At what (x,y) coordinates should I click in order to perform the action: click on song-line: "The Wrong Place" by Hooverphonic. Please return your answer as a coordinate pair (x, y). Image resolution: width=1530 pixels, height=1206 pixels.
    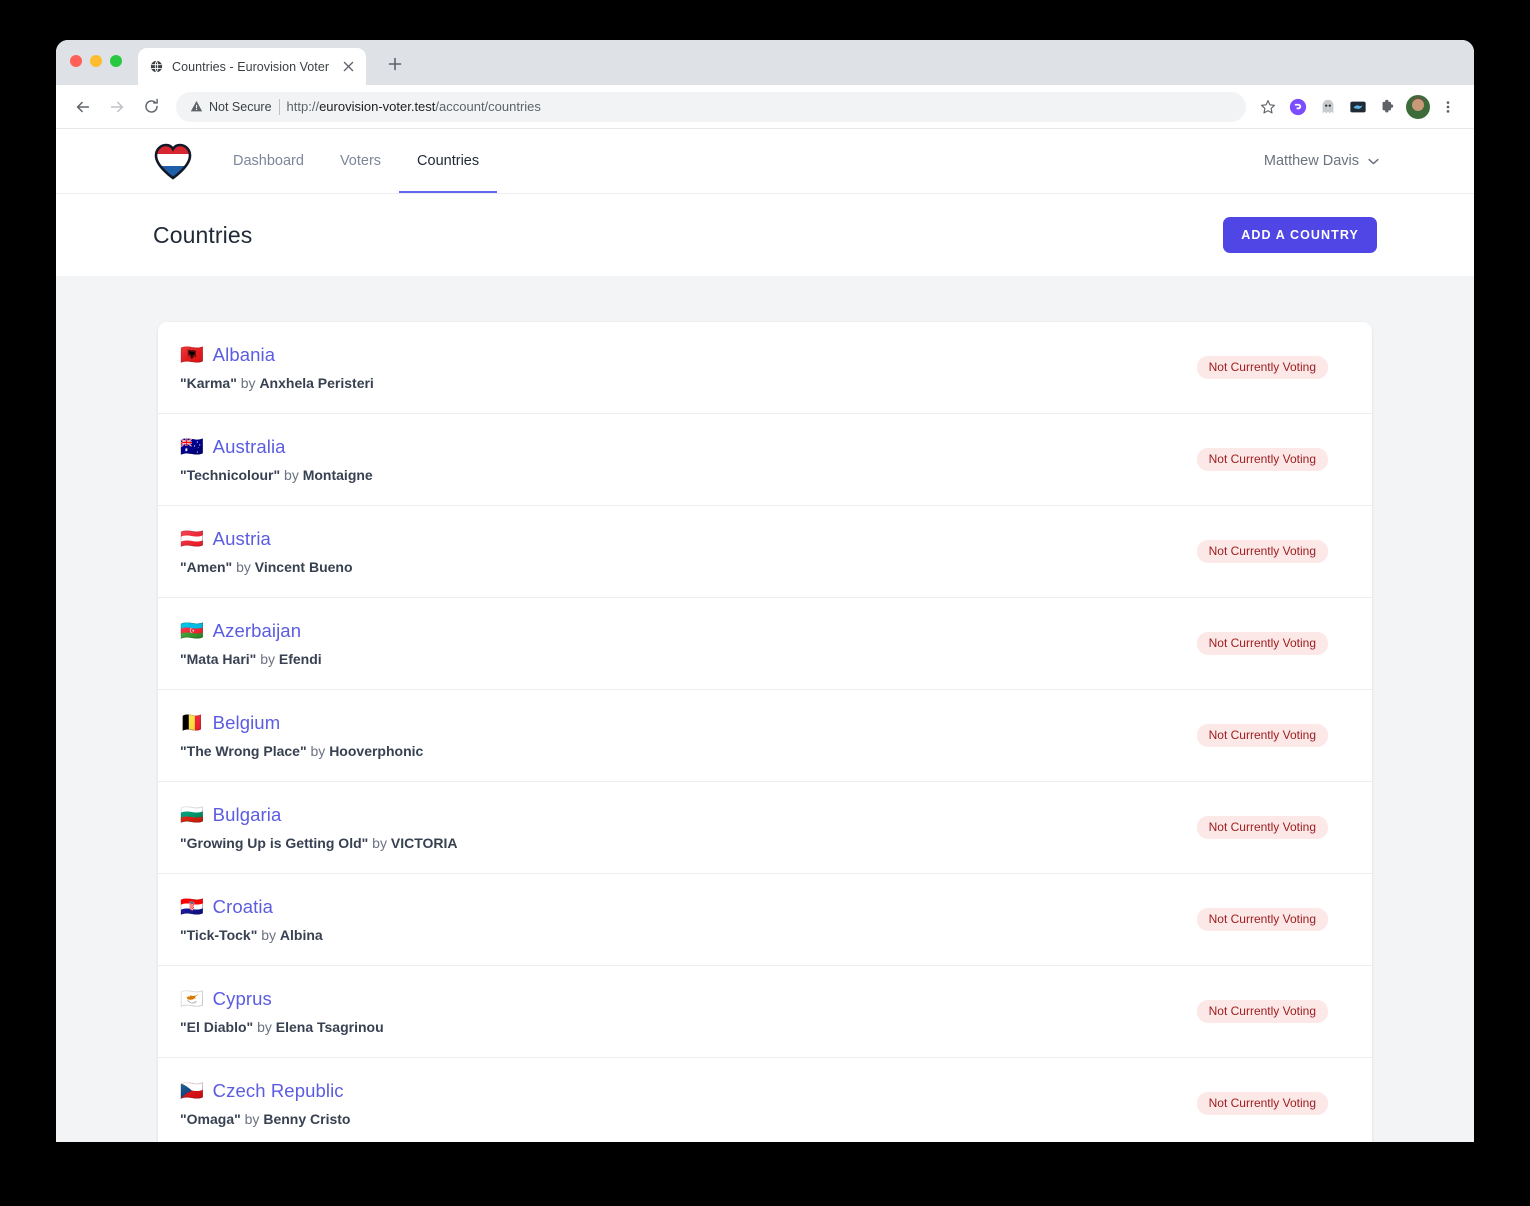
    Looking at the image, I should click on (688, 751).